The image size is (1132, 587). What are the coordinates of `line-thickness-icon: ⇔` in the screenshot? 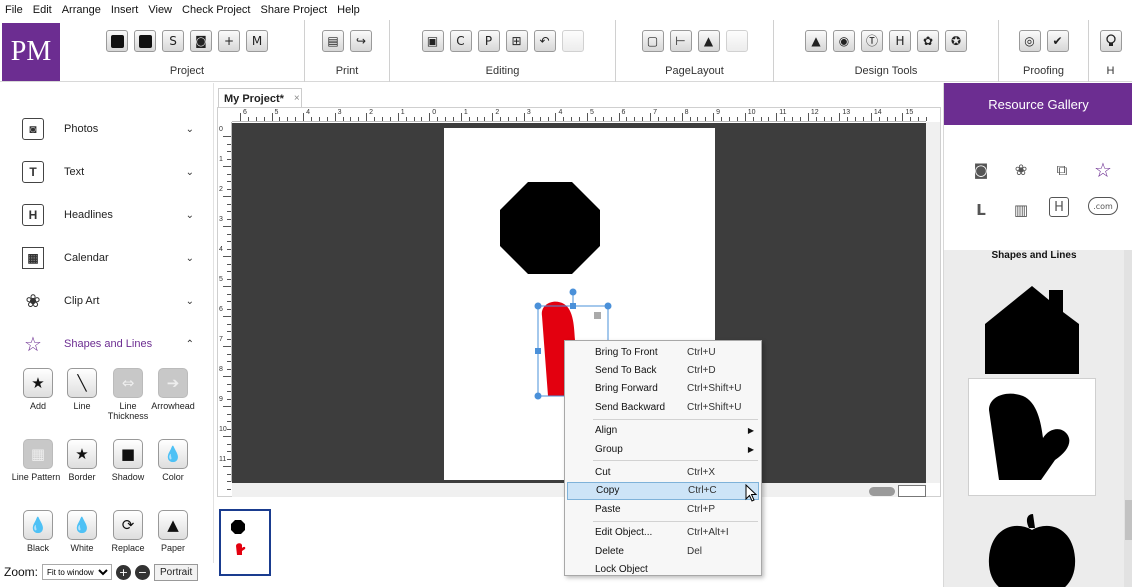 It's located at (128, 383).